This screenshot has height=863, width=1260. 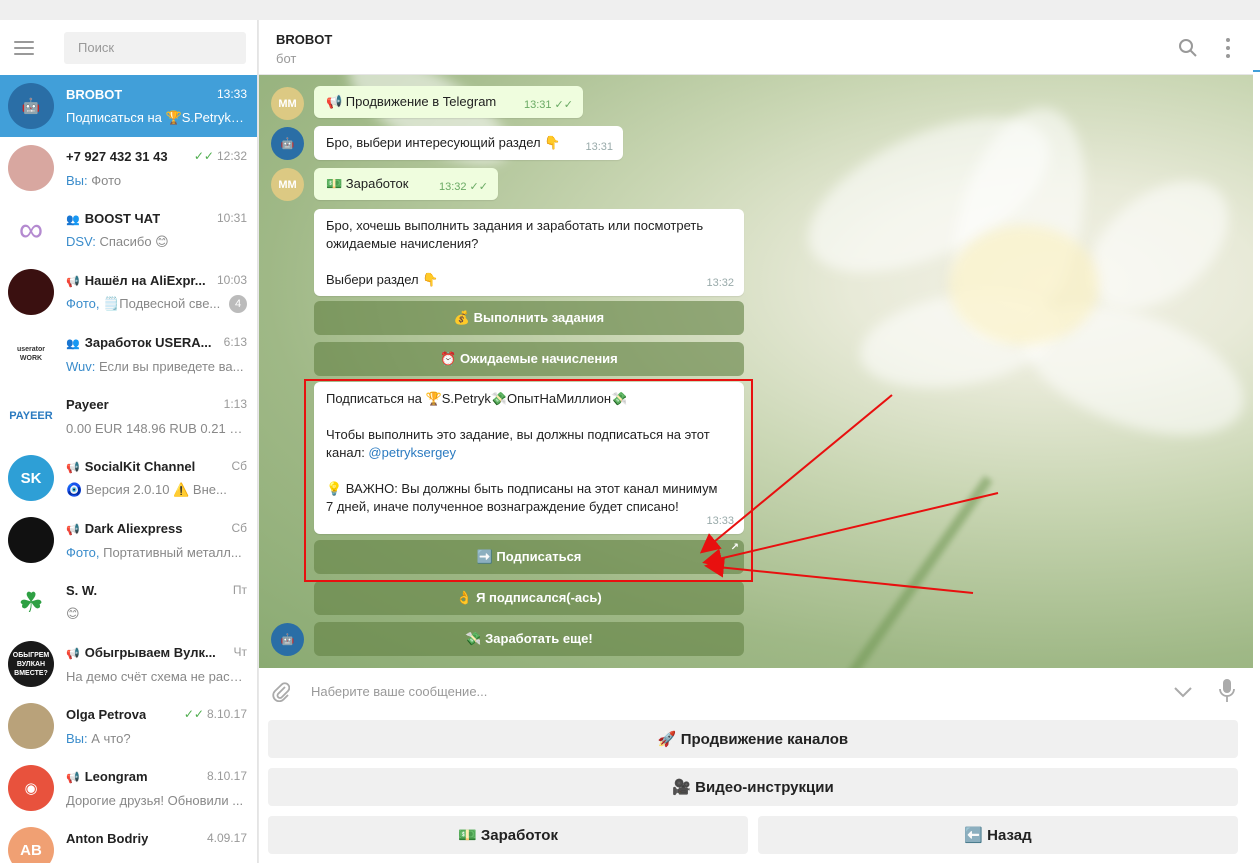 I want to click on chat-preview-sender: DSV:, so click(x=81, y=241).